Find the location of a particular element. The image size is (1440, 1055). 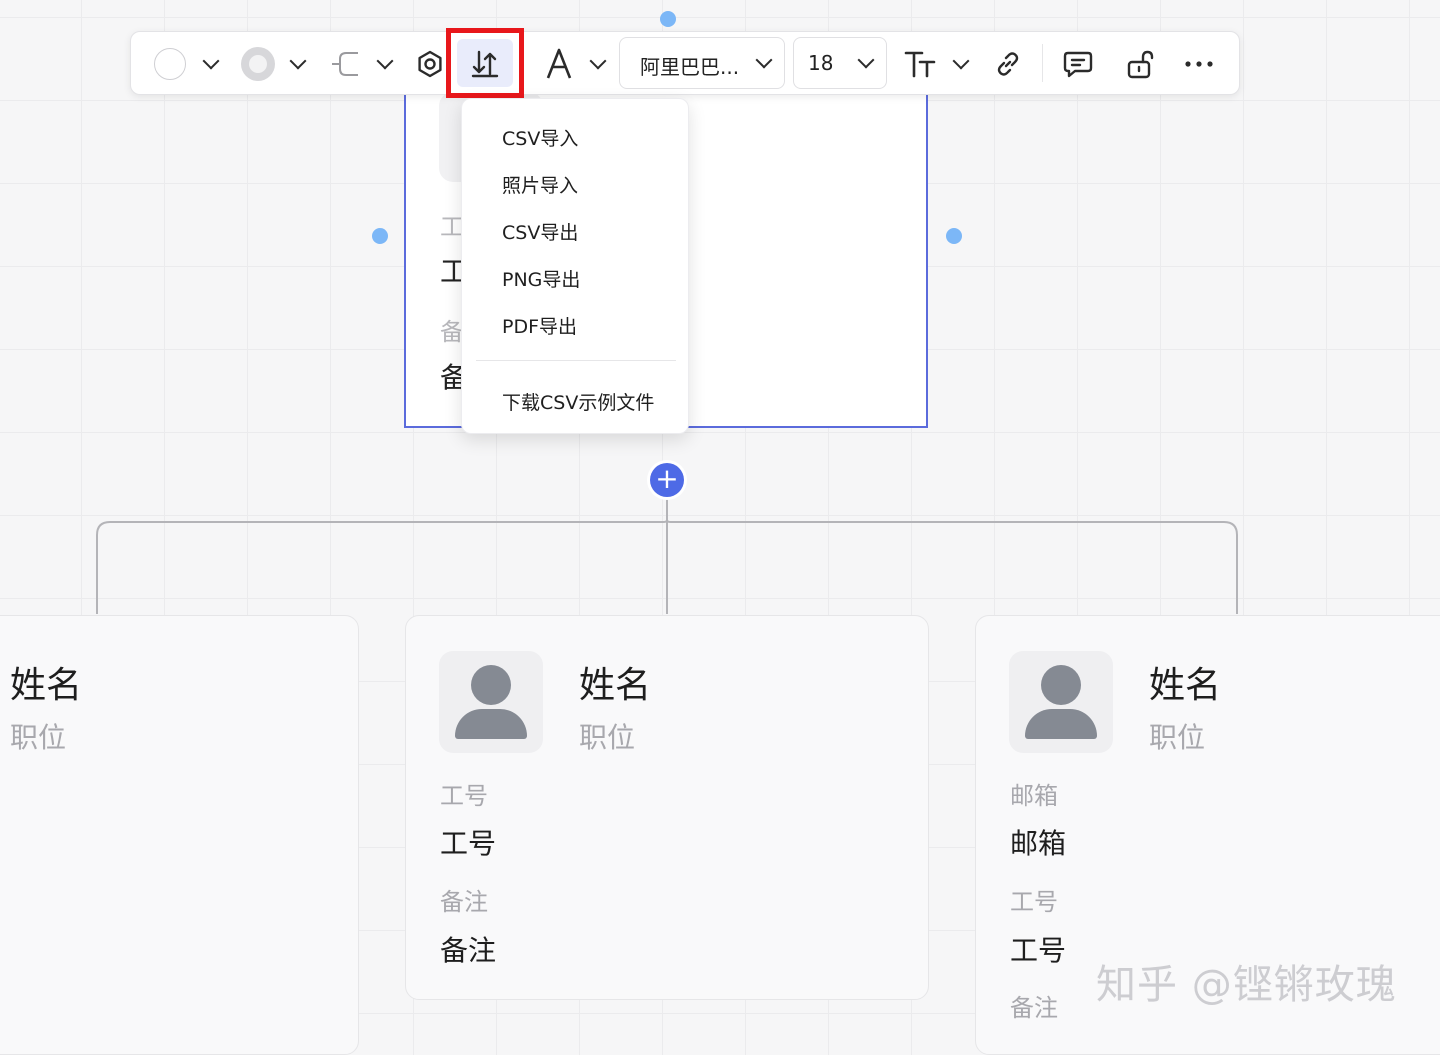

connector-style-icon is located at coordinates (345, 64).